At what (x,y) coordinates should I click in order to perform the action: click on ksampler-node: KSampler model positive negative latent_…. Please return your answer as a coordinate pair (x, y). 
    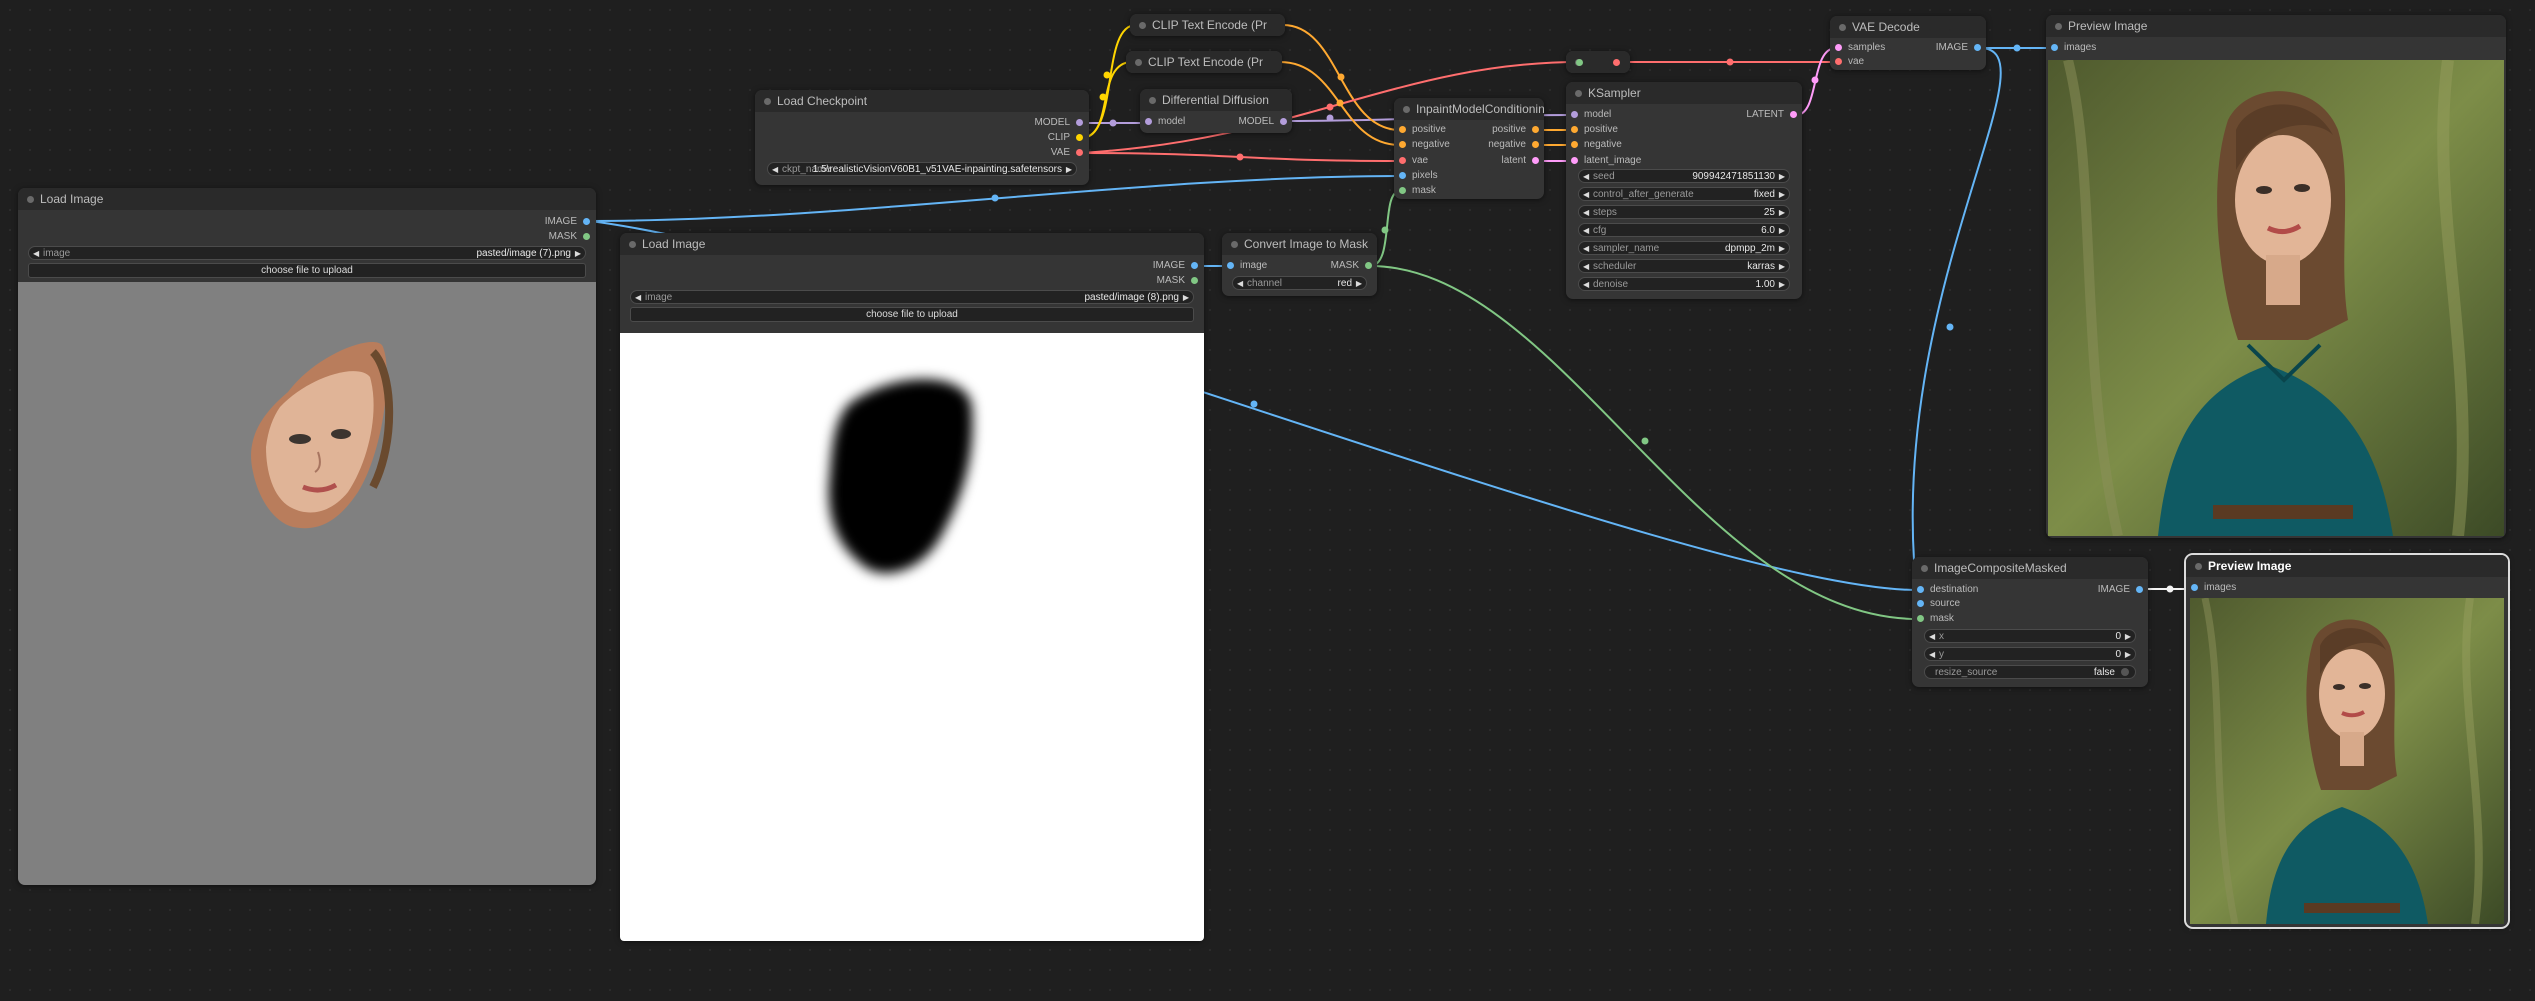
    Looking at the image, I should click on (1684, 190).